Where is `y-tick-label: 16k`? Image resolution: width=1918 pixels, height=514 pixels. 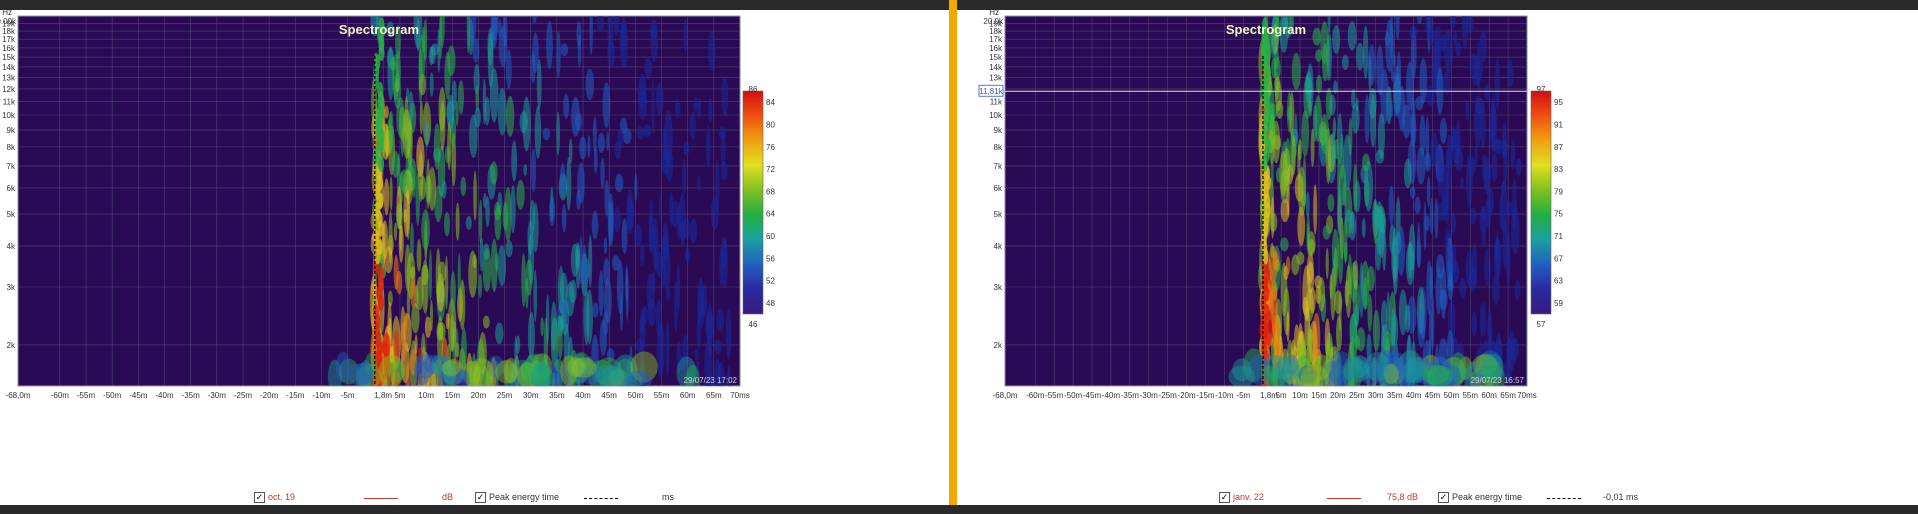
y-tick-label: 16k is located at coordinates (9, 48).